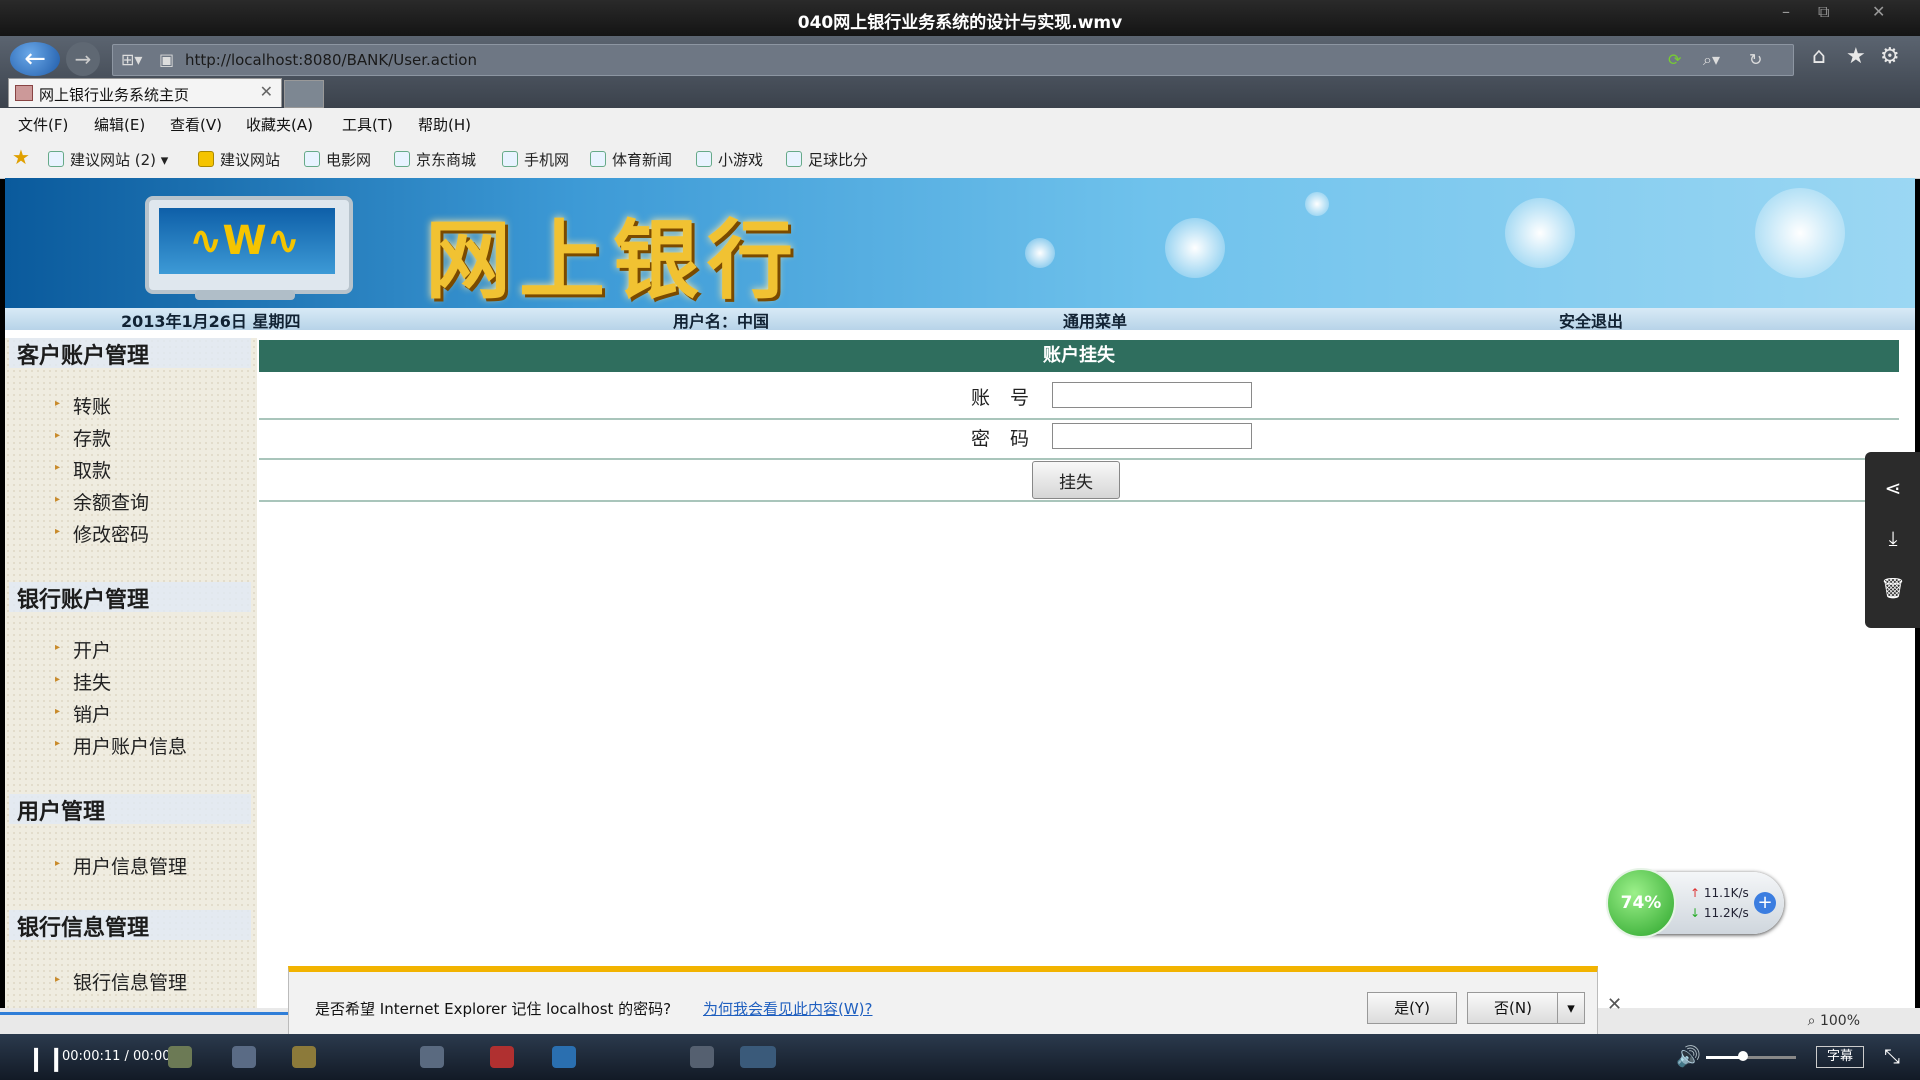  Describe the element at coordinates (960, 320) in the screenshot. I see `info-bar: 2013年1月26日 星期四 用户名：中国 通用菜单 安全退出` at that location.